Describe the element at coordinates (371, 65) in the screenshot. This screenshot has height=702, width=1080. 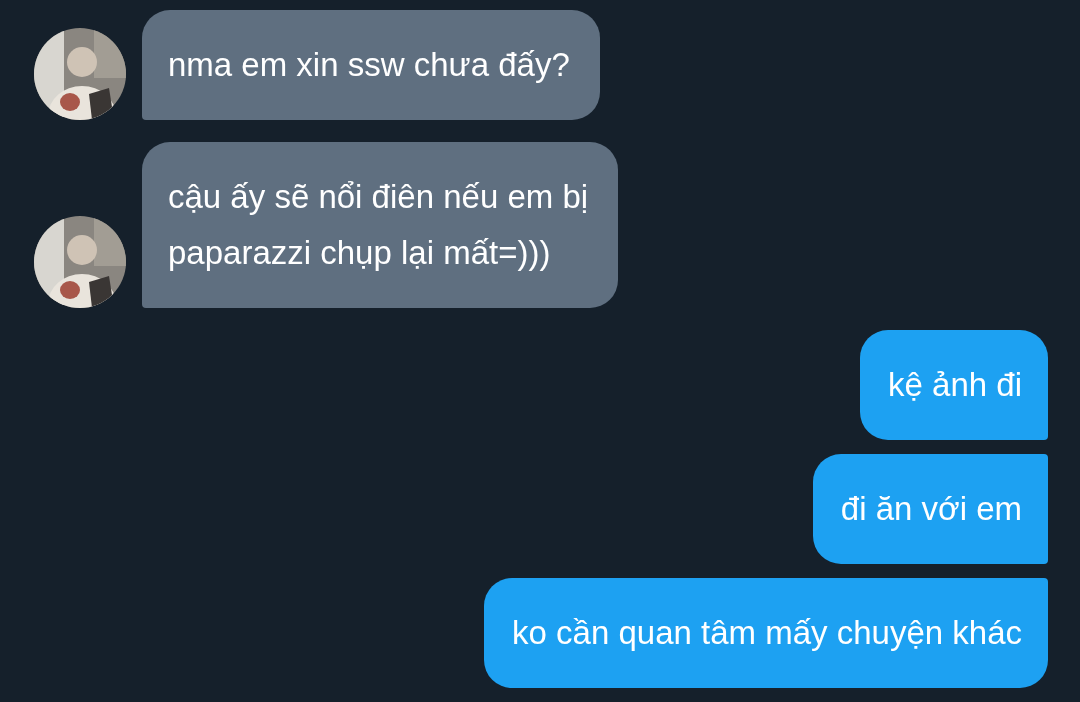
I see `message-bubble: nma em xin ssw chưa đấy?` at that location.